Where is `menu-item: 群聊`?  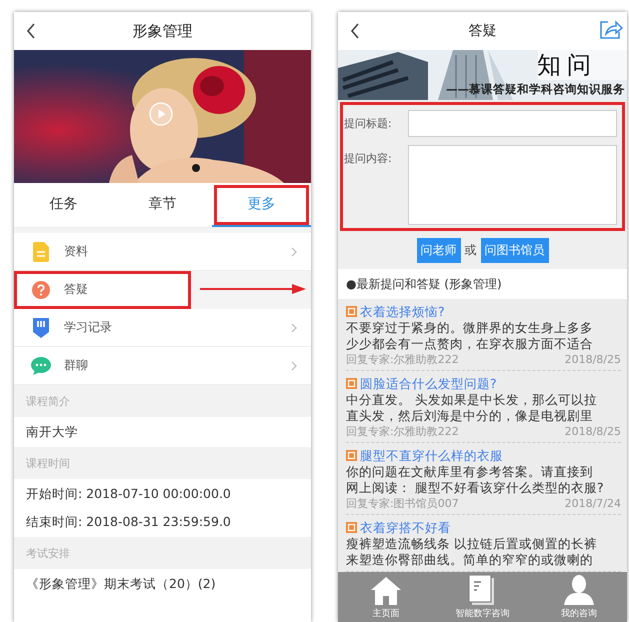
menu-item: 群聊 is located at coordinates (162, 366).